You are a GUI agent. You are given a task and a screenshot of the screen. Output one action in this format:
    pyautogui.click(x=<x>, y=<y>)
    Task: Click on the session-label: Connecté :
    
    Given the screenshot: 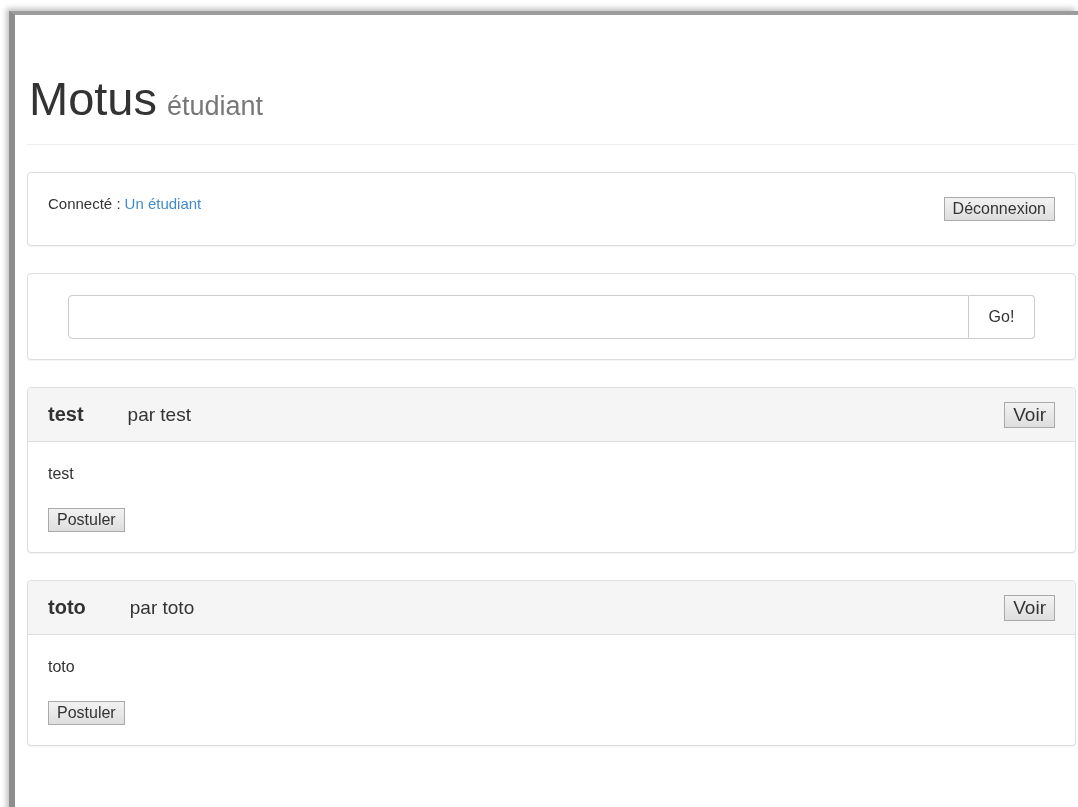 What is the action you would take?
    pyautogui.click(x=84, y=203)
    